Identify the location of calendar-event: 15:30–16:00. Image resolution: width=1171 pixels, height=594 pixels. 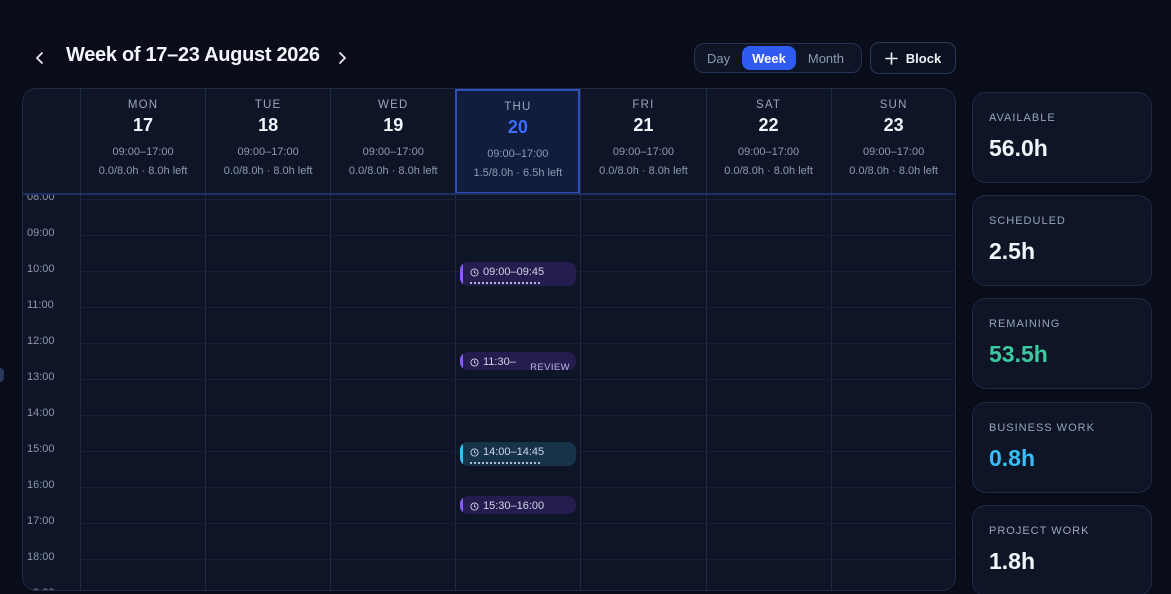
(518, 505).